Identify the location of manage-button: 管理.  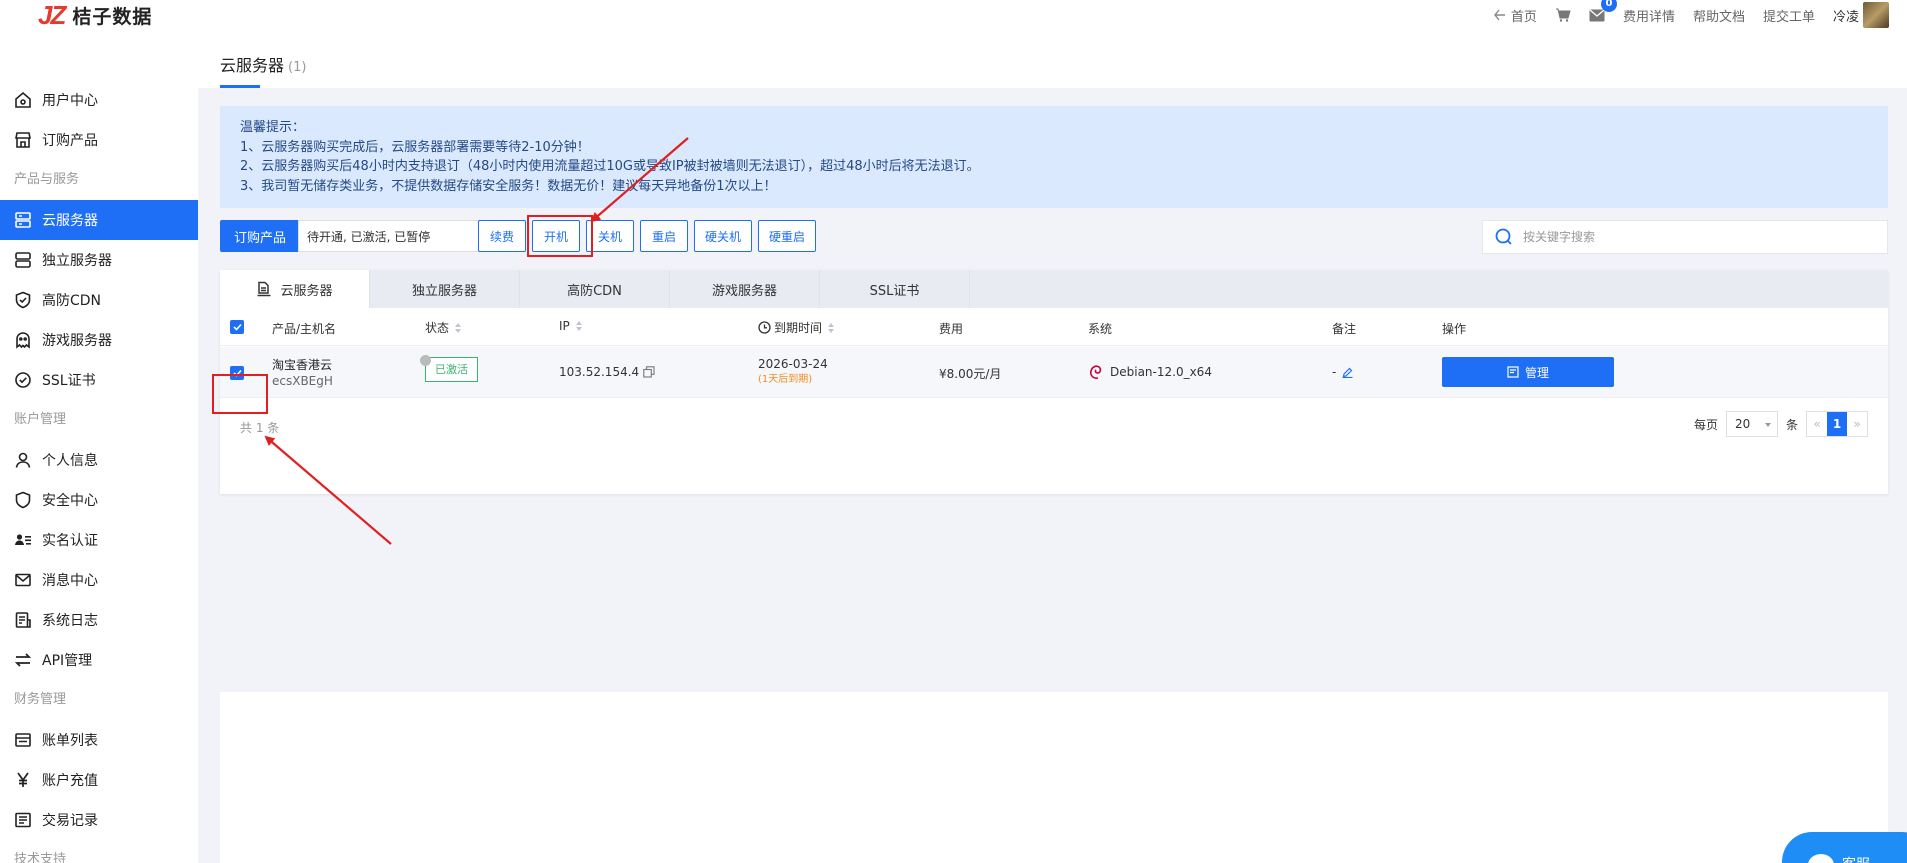
(1528, 372).